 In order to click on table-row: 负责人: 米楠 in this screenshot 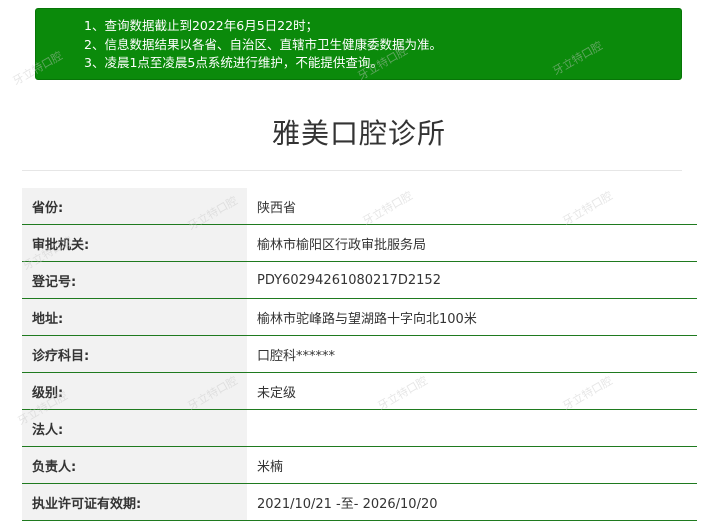, I will do `click(359, 465)`.